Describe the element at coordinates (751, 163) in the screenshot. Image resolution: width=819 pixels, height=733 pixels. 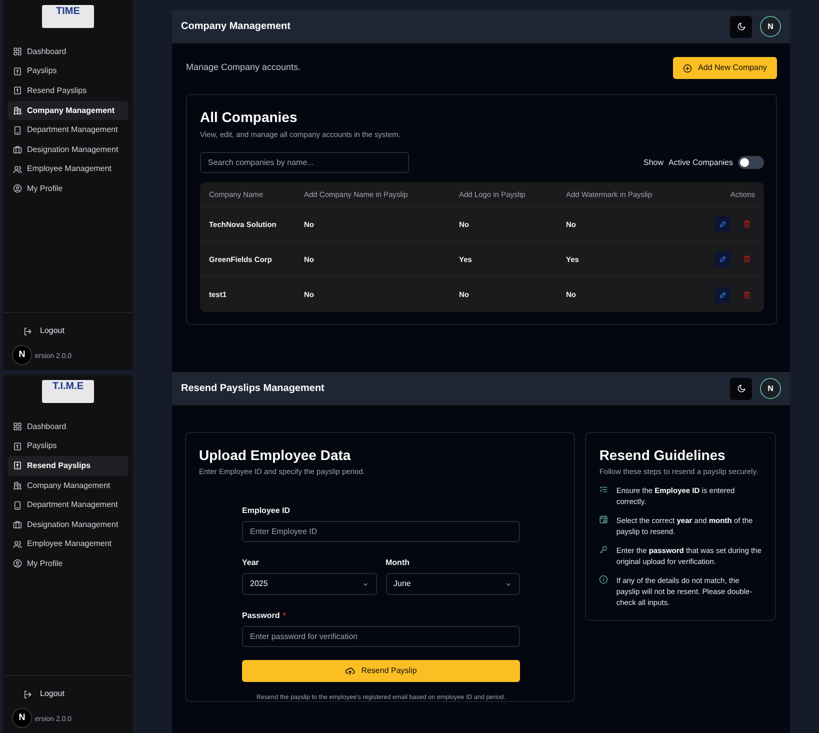
I see `toggle-switch` at that location.